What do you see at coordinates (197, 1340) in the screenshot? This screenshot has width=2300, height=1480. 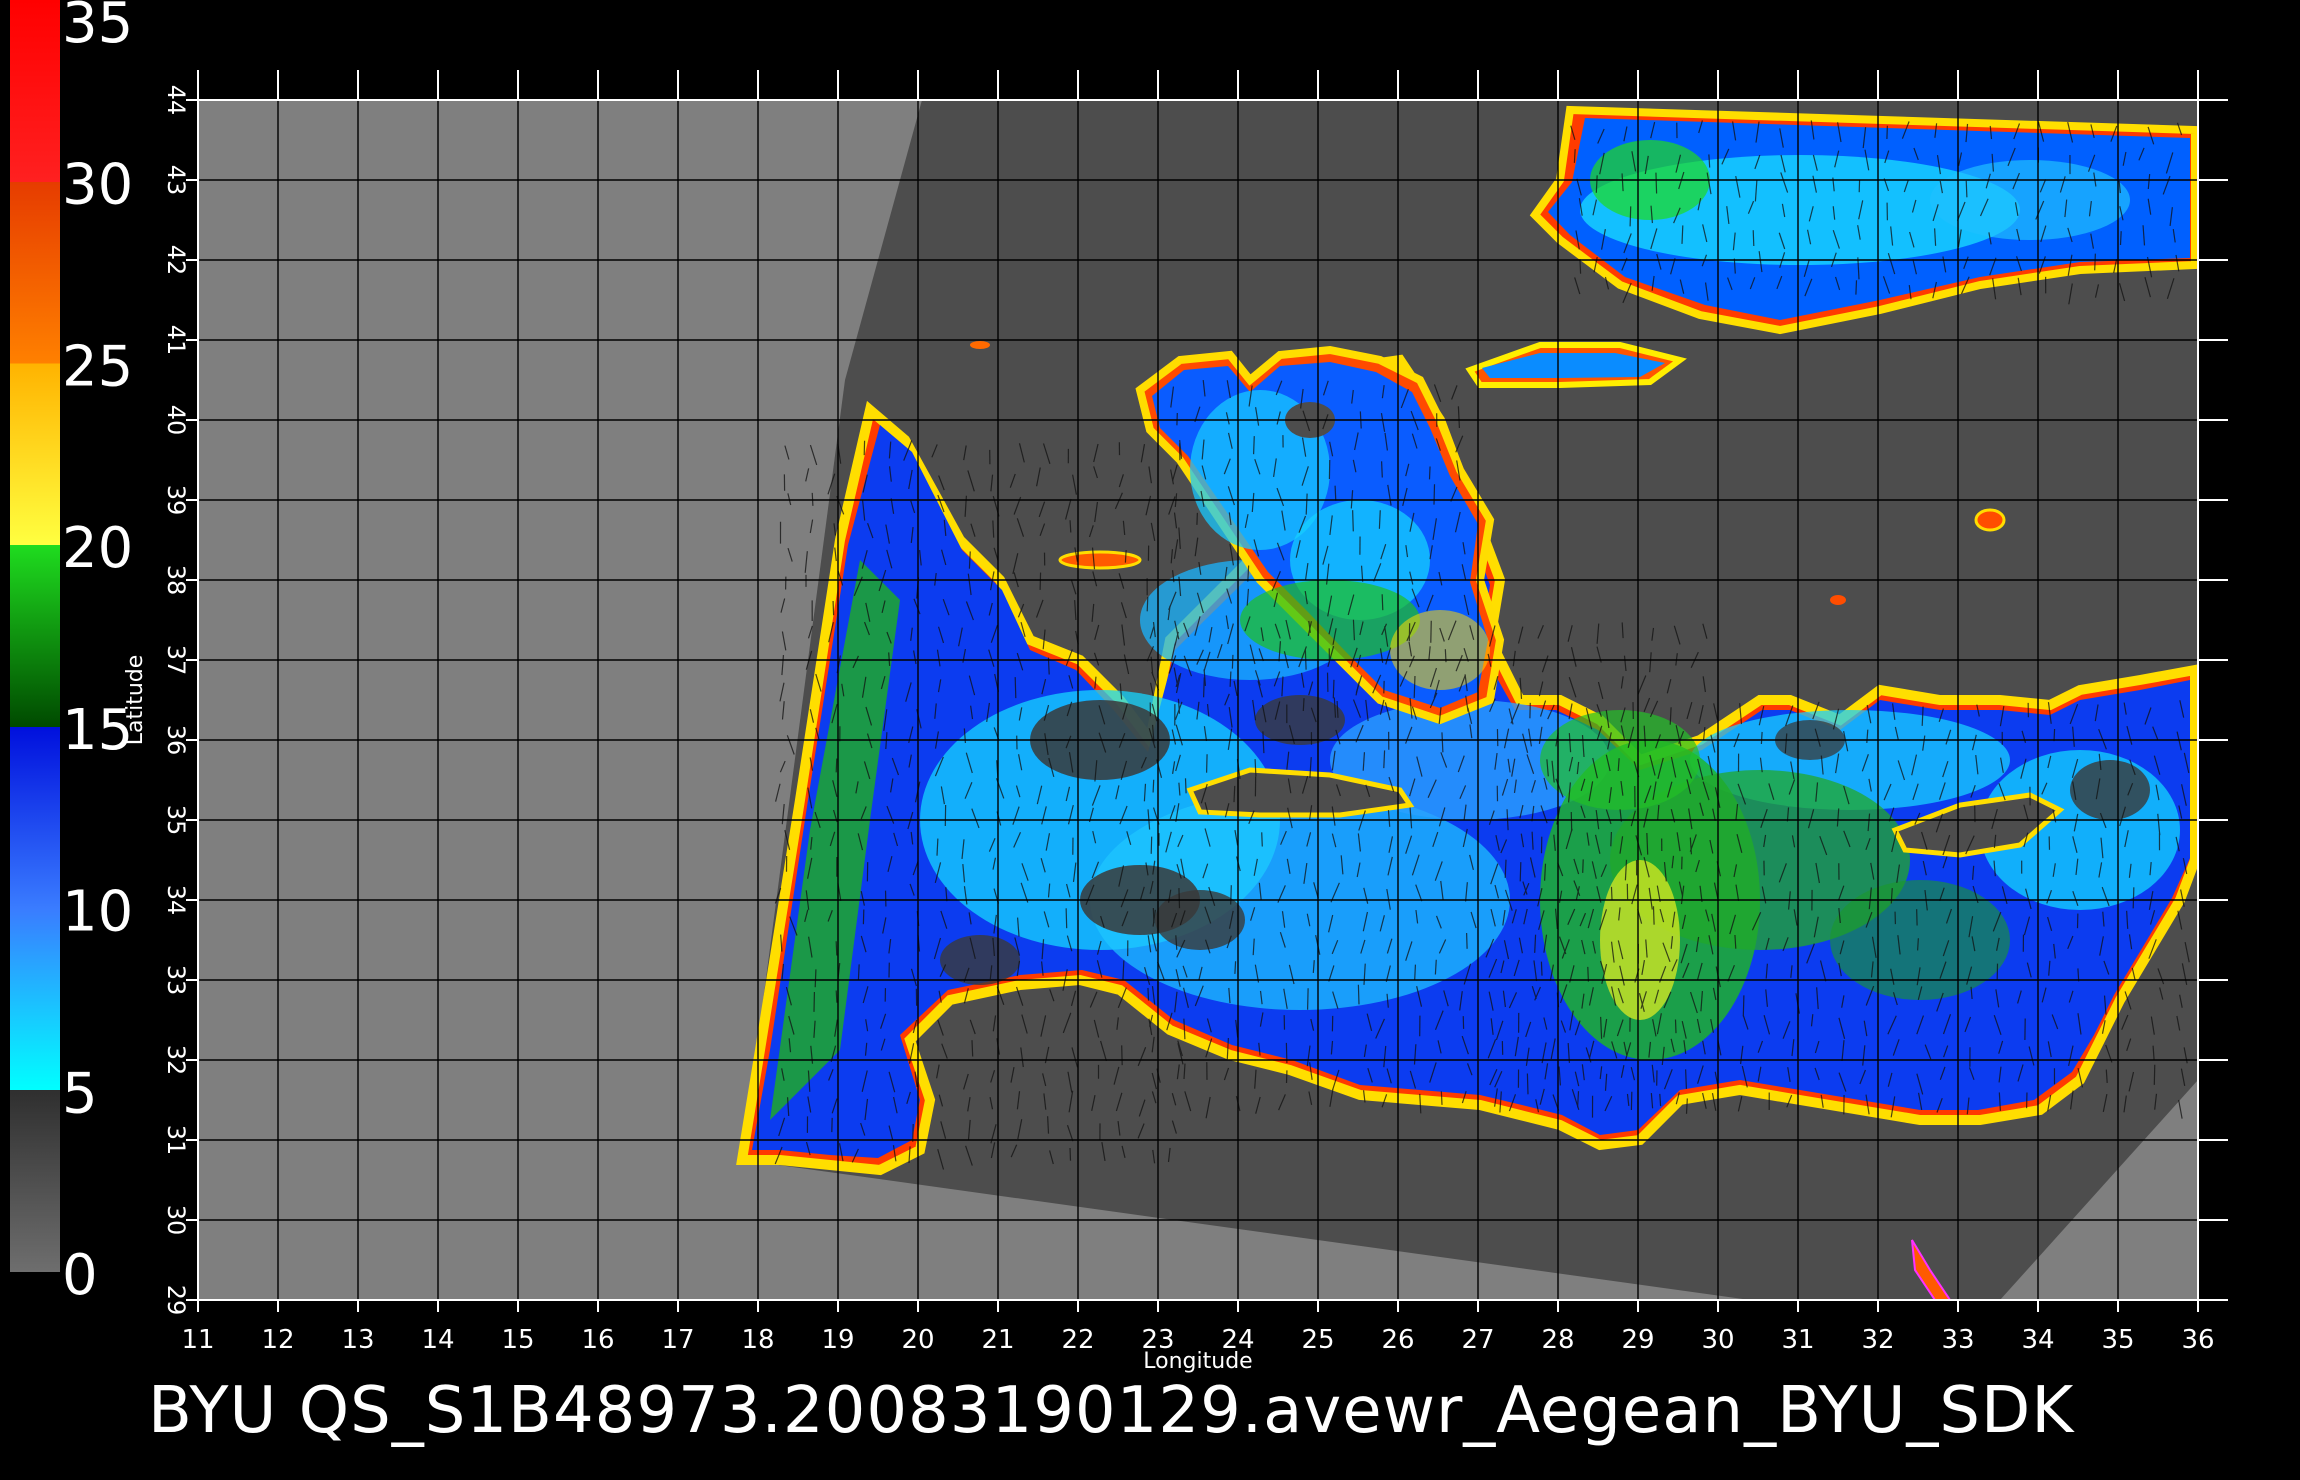 I see `x-tick-label: 11` at bounding box center [197, 1340].